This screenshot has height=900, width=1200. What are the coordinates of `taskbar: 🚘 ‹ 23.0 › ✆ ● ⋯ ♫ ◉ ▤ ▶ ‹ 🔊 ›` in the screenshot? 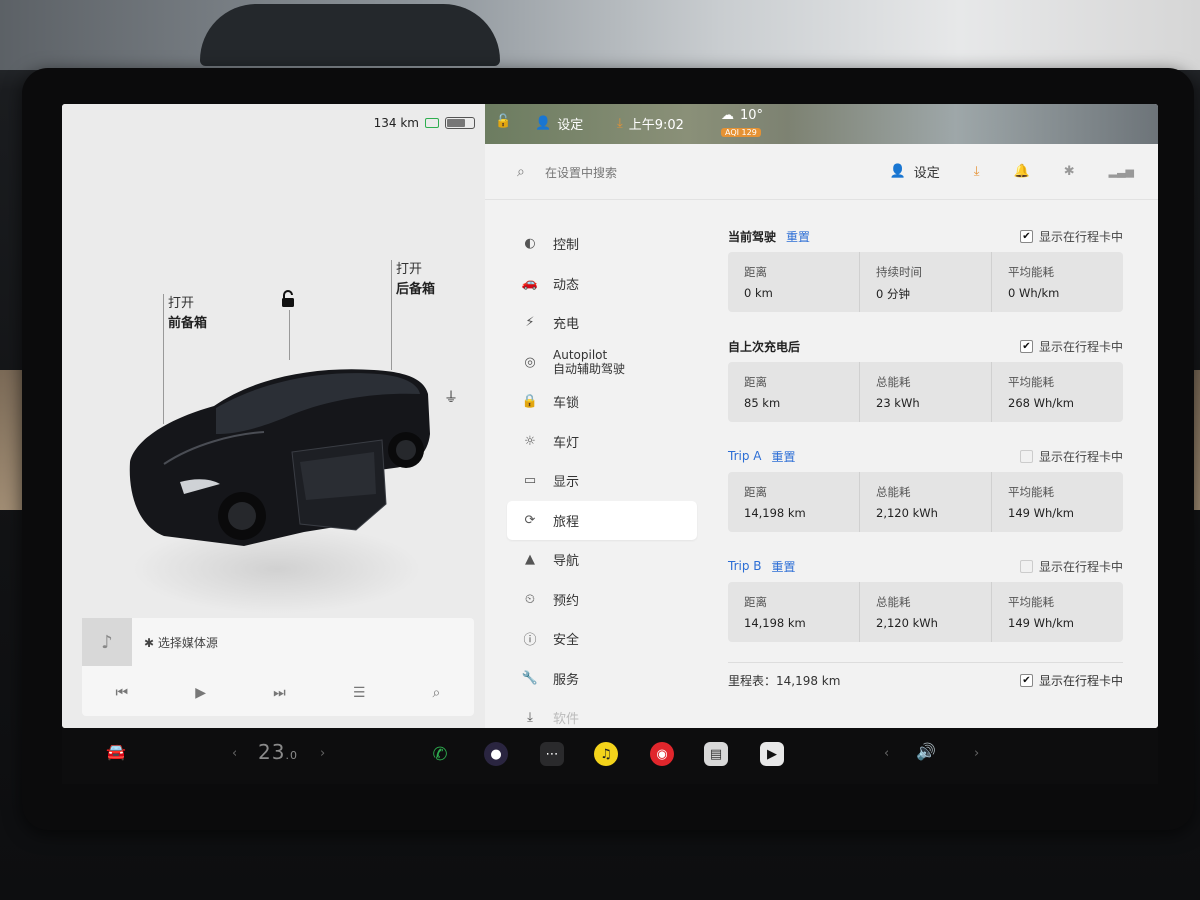 It's located at (610, 756).